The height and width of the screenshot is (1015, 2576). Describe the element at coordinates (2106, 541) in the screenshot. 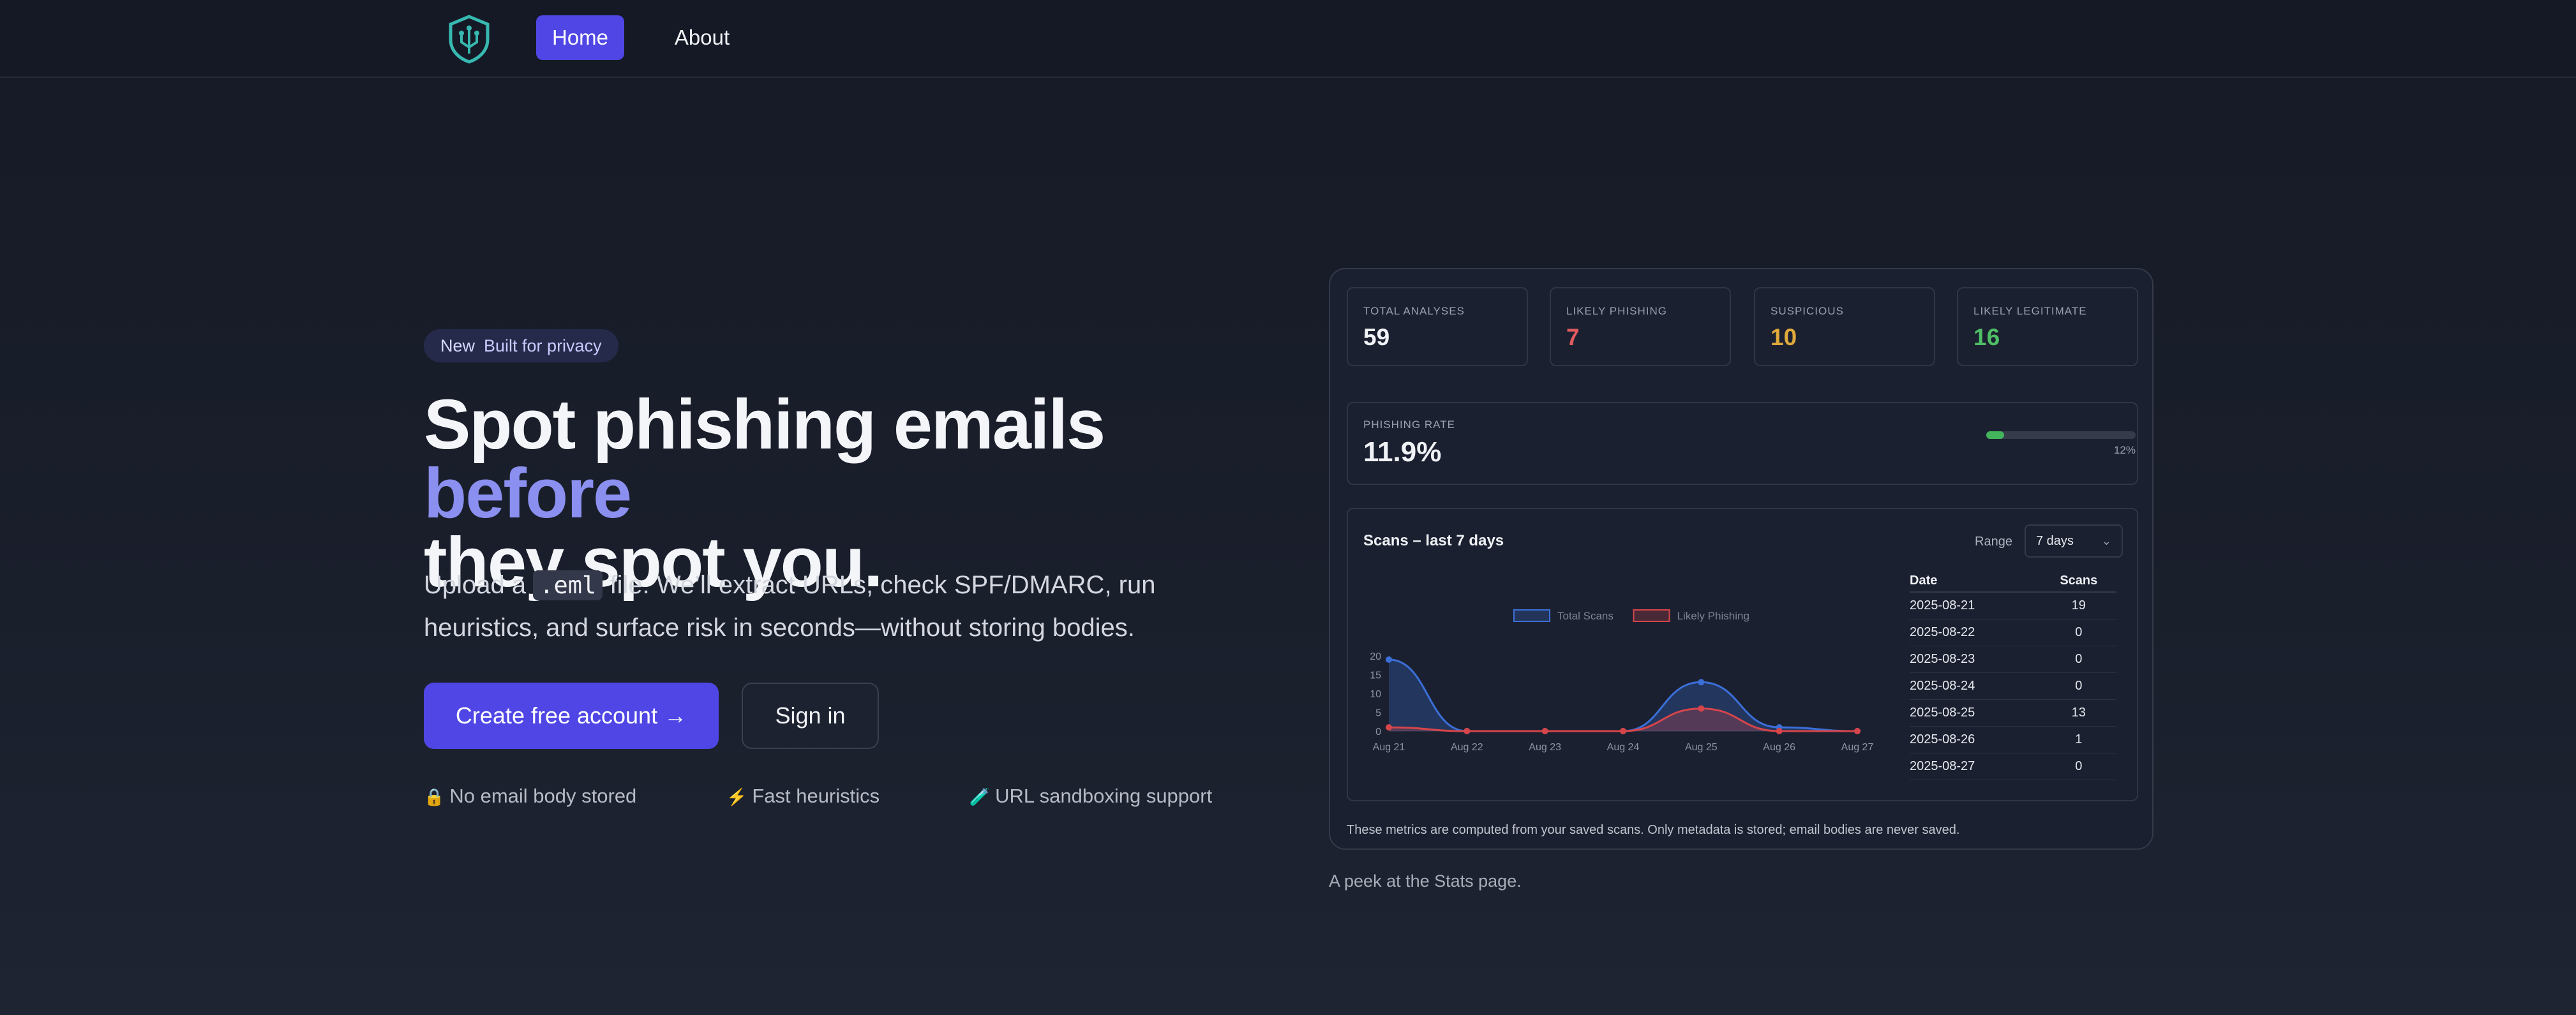

I see `chevron-down-icon: ⌄` at that location.